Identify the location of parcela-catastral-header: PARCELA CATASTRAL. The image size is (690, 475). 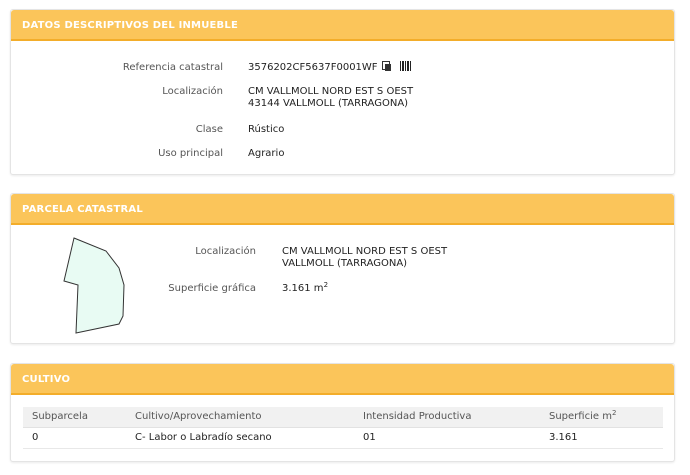
(342, 209).